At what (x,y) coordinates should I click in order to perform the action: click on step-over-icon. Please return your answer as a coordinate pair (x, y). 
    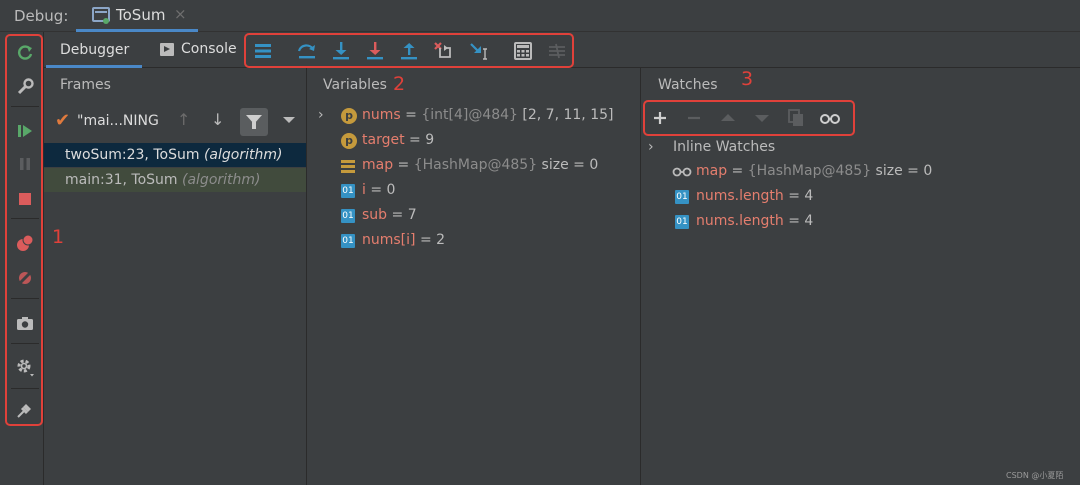
    Looking at the image, I should click on (307, 51).